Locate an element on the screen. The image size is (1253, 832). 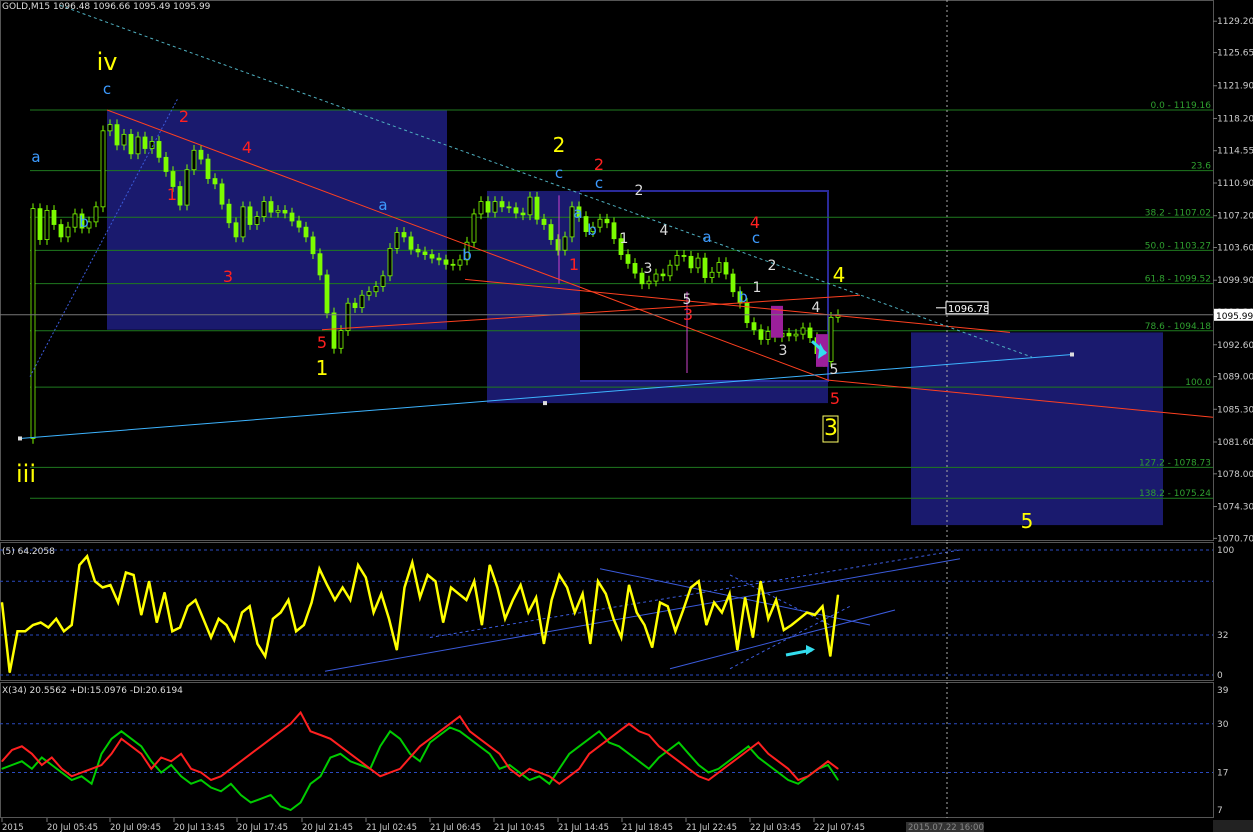
wave-label: 3 is located at coordinates (228, 276).